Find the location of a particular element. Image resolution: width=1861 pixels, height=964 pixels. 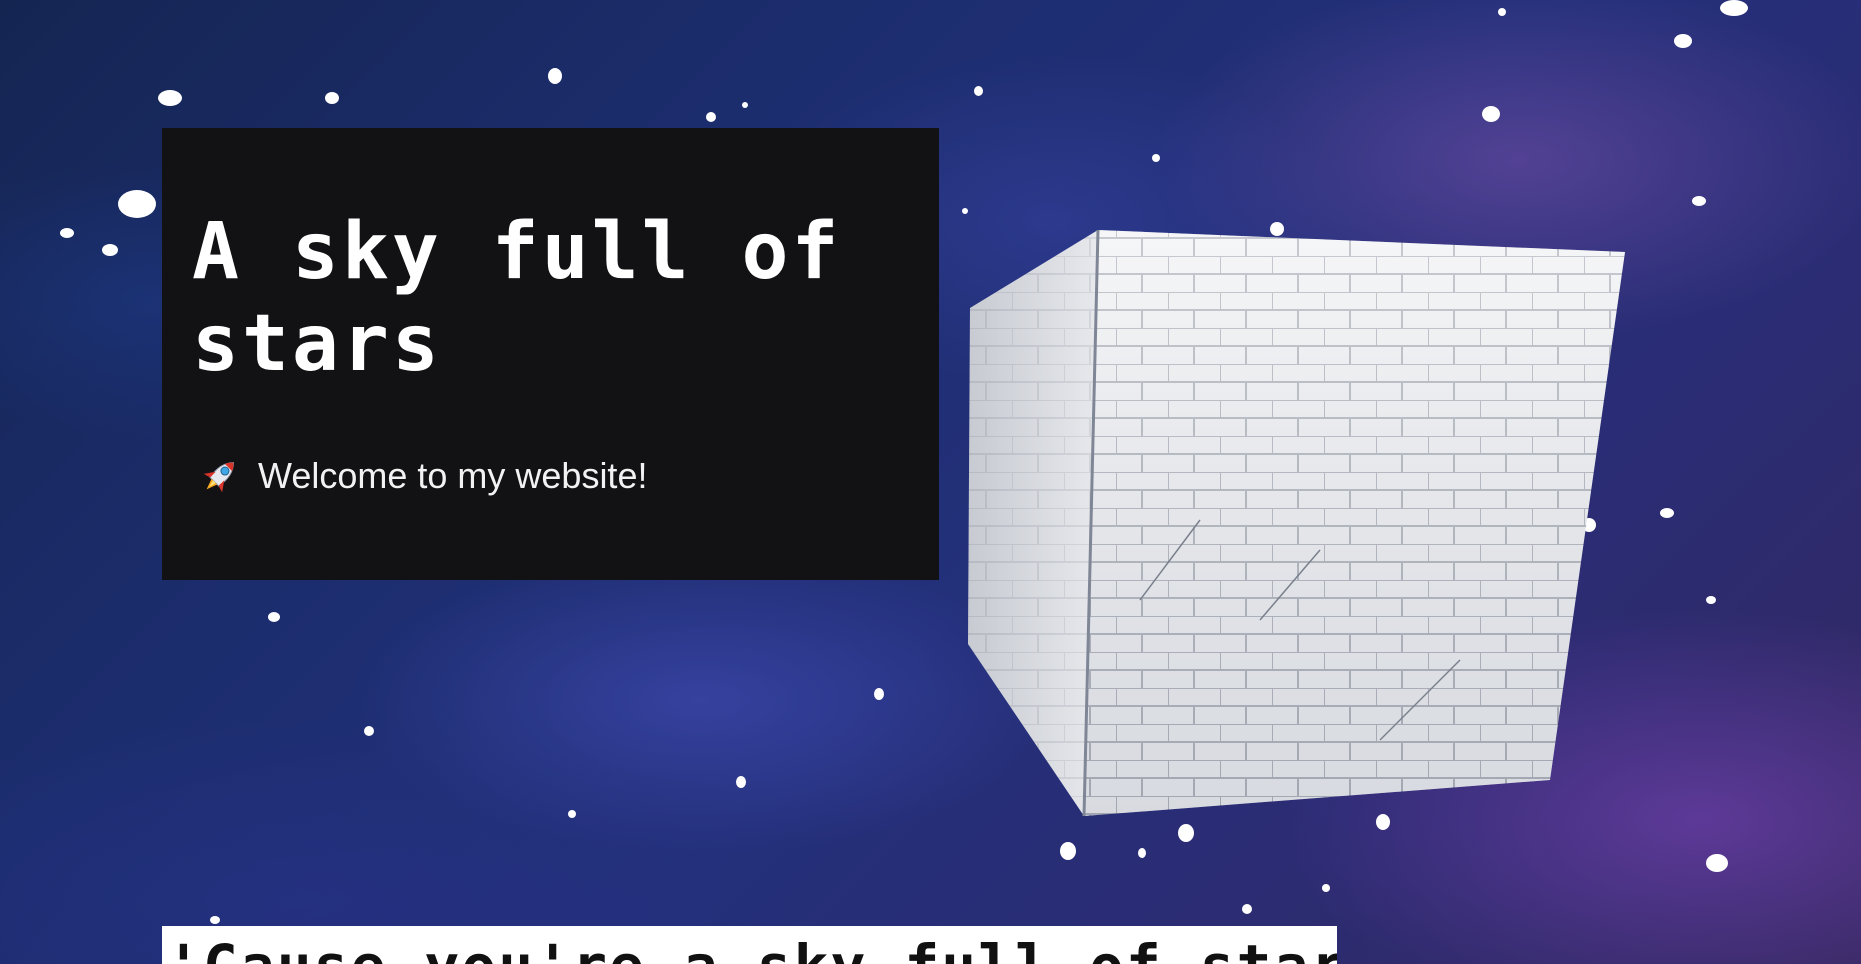

welcome-text: Welcome to my website! is located at coordinates (453, 475).